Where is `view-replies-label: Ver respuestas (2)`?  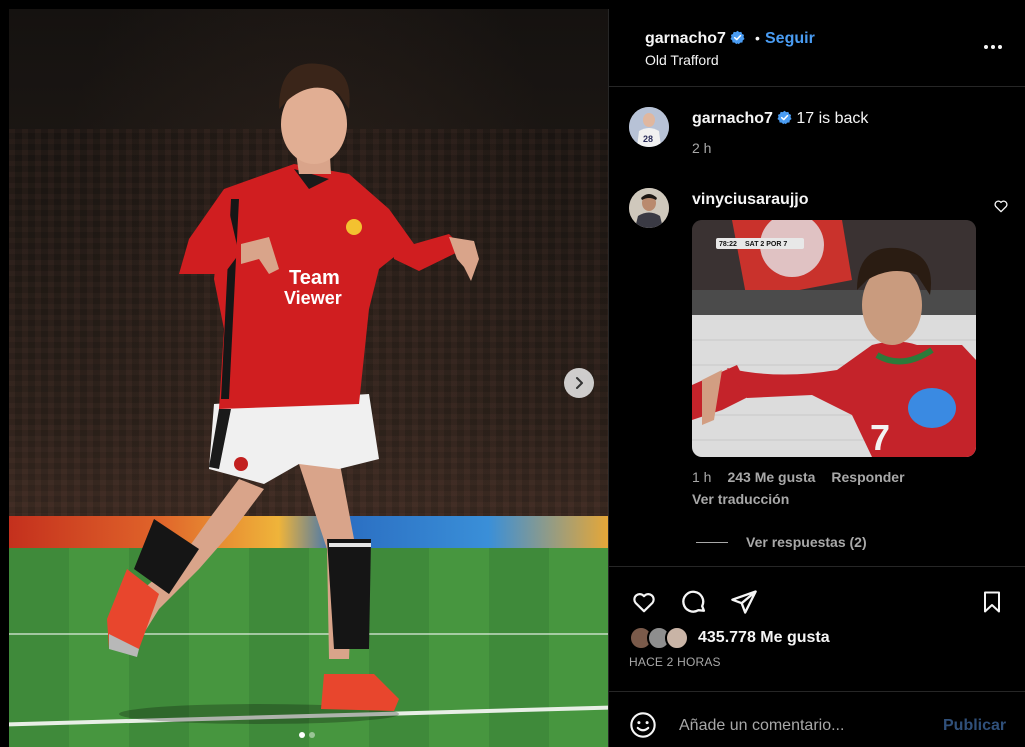
view-replies-label: Ver respuestas (2) is located at coordinates (806, 542).